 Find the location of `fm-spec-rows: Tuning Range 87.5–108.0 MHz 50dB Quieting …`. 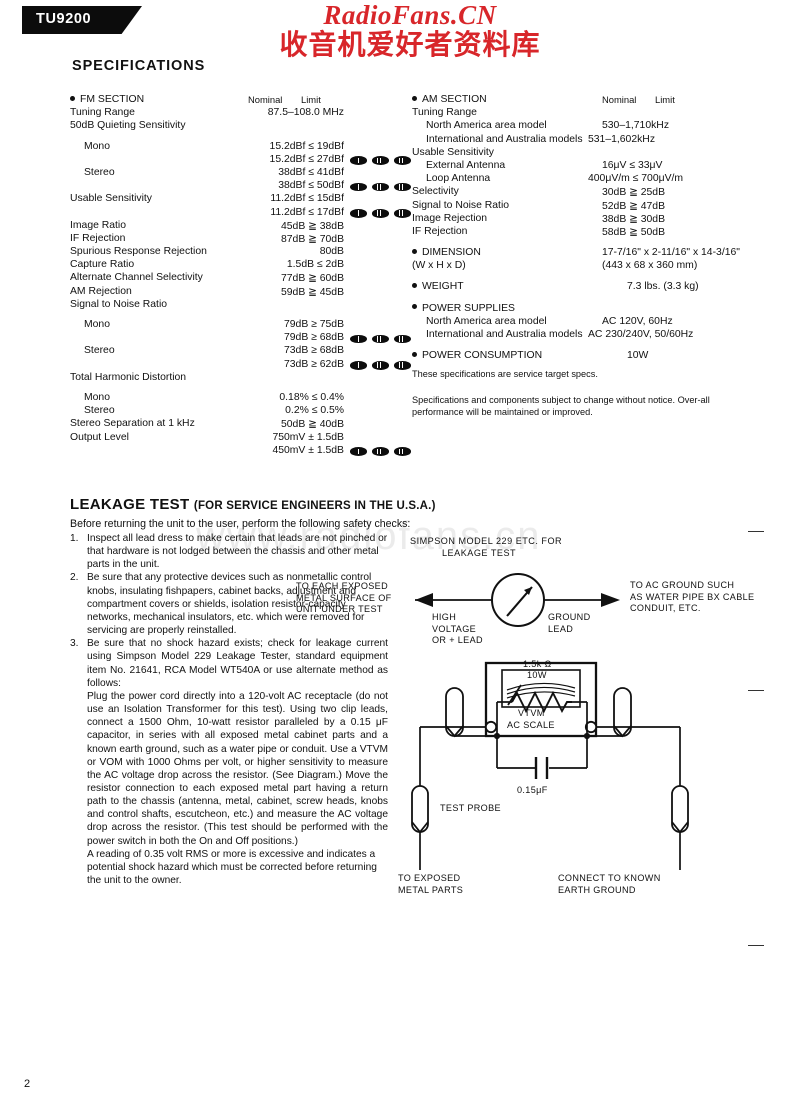

fm-spec-rows: Tuning Range 87.5–108.0 MHz 50dB Quieting … is located at coordinates (240, 282).